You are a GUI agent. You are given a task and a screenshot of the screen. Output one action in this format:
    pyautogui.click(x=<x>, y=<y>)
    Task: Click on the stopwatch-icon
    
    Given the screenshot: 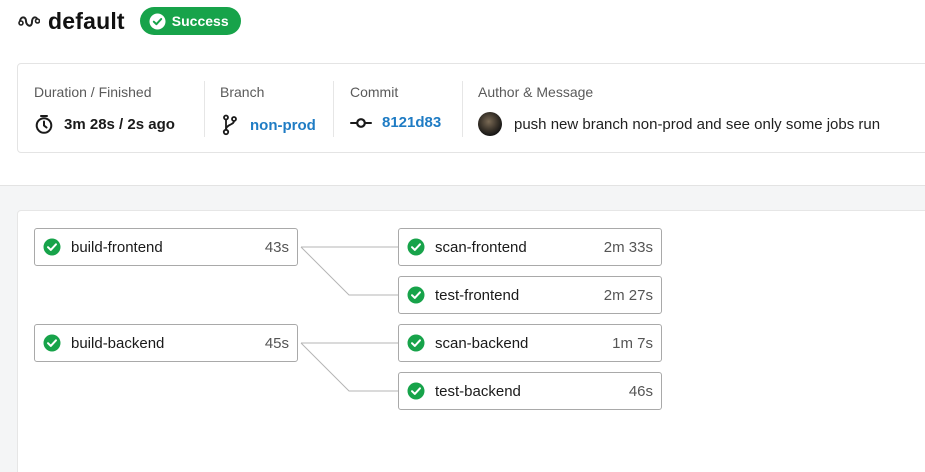 What is the action you would take?
    pyautogui.click(x=44, y=124)
    